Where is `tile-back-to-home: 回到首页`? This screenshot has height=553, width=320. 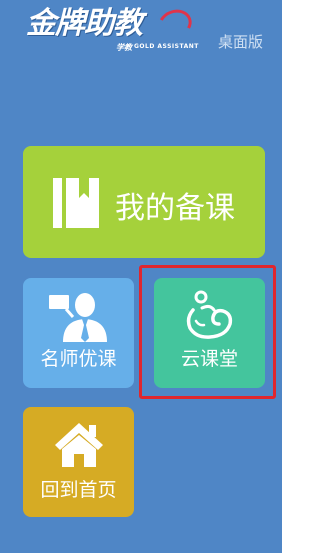 tile-back-to-home: 回到首页 is located at coordinates (78, 462).